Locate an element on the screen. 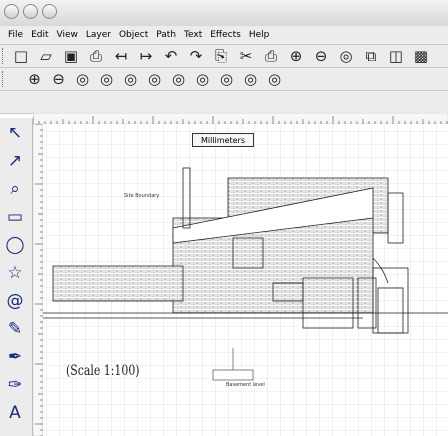 The width and height of the screenshot is (448, 436). calligraphy-tool-icon: ✑ is located at coordinates (15, 385).